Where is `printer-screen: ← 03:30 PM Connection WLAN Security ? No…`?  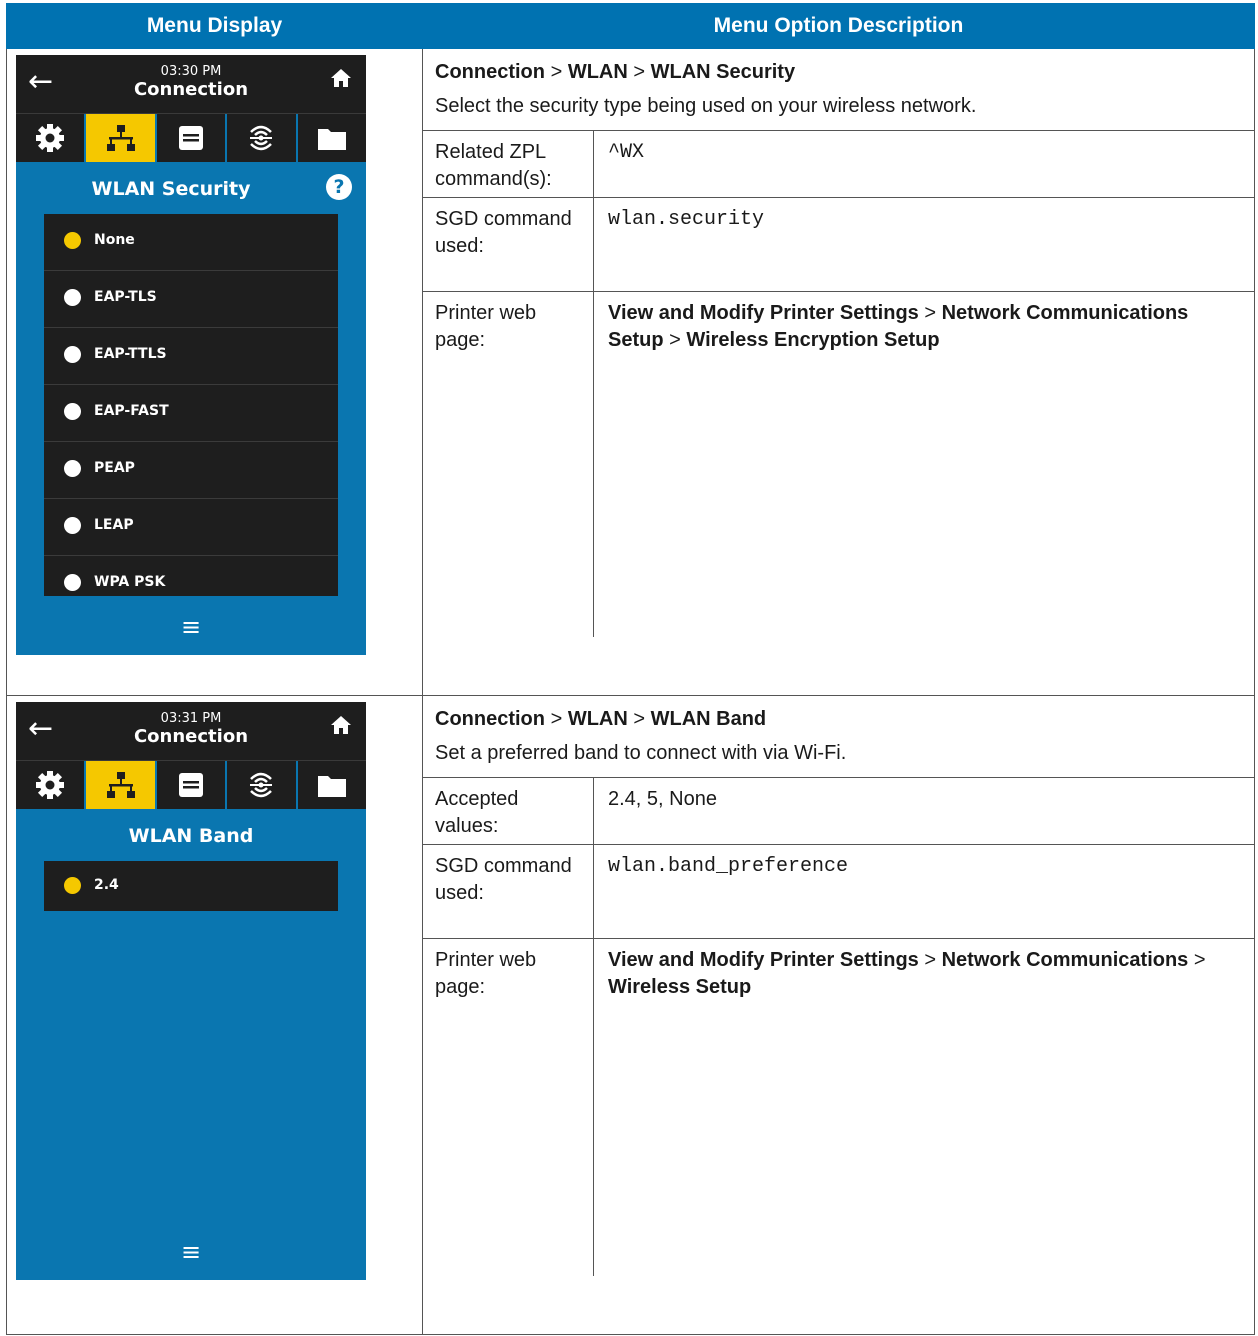
printer-screen: ← 03:30 PM Connection WLAN Security ? No… is located at coordinates (191, 355).